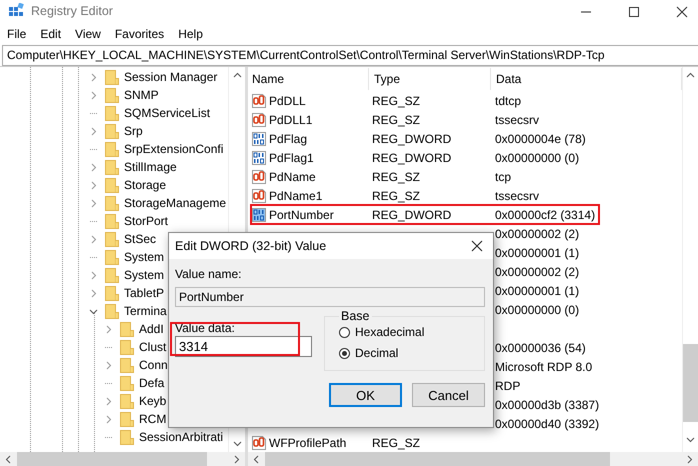 The width and height of the screenshot is (698, 466). Describe the element at coordinates (547, 423) in the screenshot. I see `value-data: 0x00000d40 (3392)` at that location.